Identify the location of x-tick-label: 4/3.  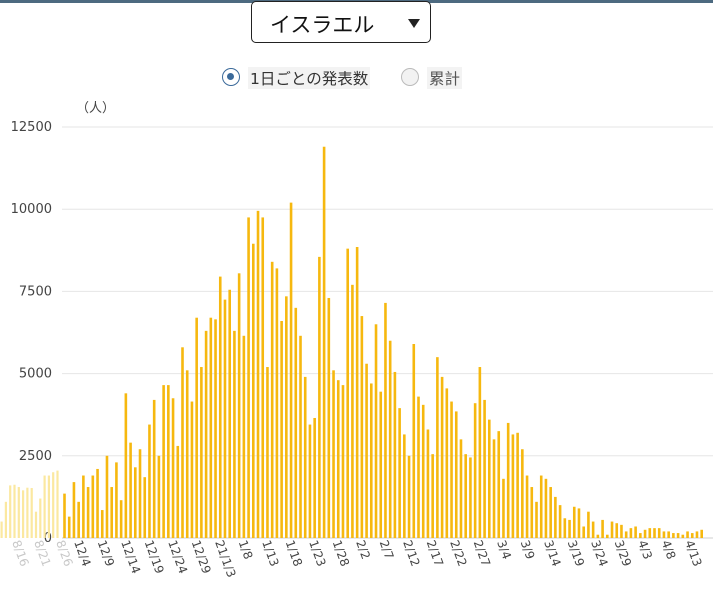
(645, 549).